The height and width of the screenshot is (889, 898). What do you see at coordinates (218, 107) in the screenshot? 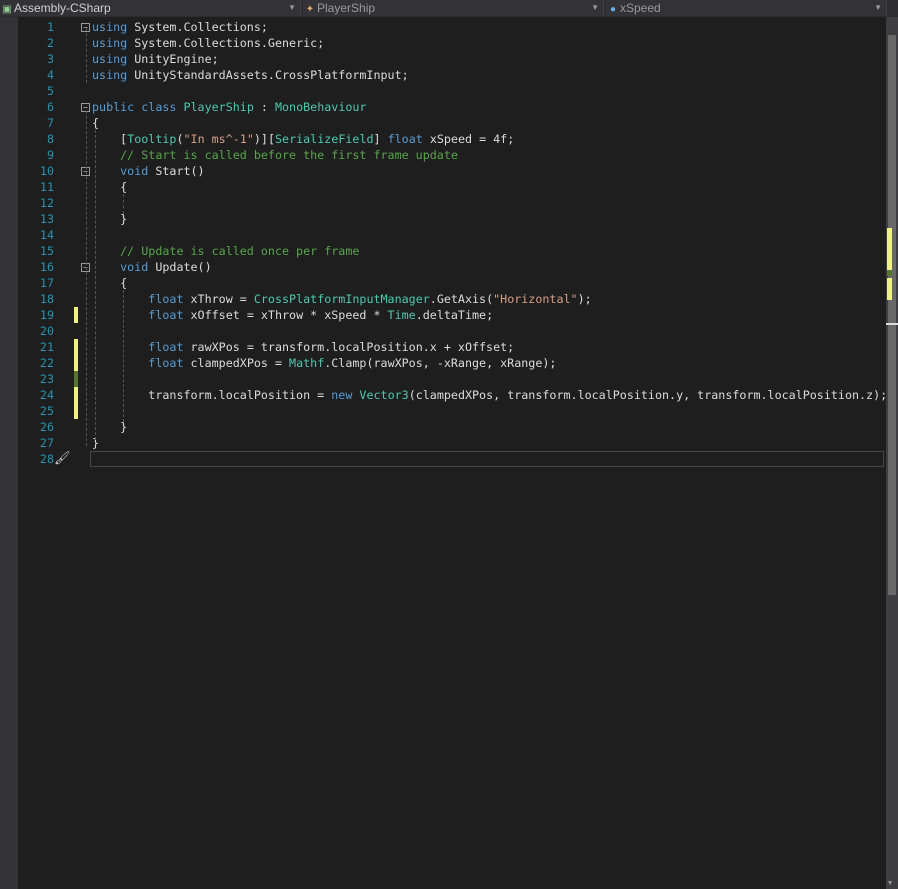
I see `code-token: PlayerShip` at bounding box center [218, 107].